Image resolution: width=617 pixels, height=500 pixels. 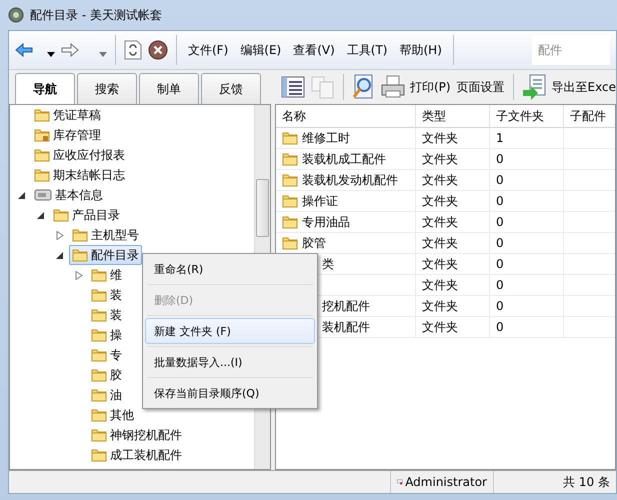 I want to click on table-cell: 专用油品, so click(x=346, y=222).